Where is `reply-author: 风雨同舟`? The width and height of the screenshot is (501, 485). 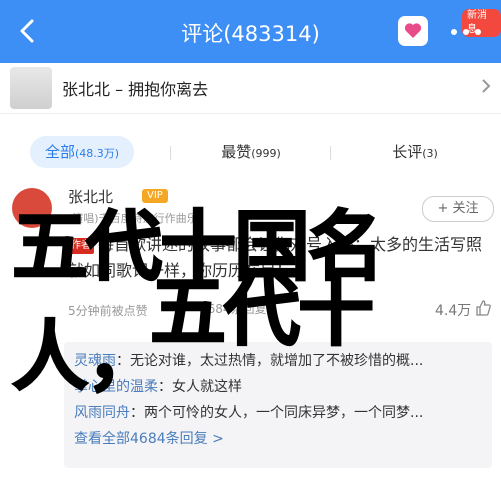 reply-author: 风雨同舟 is located at coordinates (102, 413).